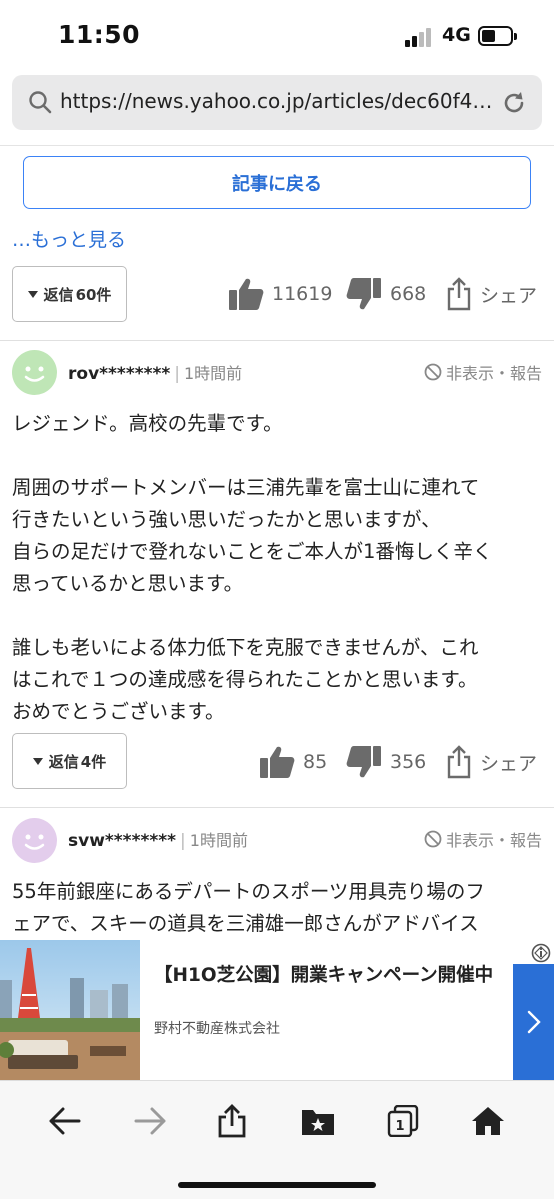 Image resolution: width=554 pixels, height=1199 pixels. I want to click on battery-icon, so click(497, 36).